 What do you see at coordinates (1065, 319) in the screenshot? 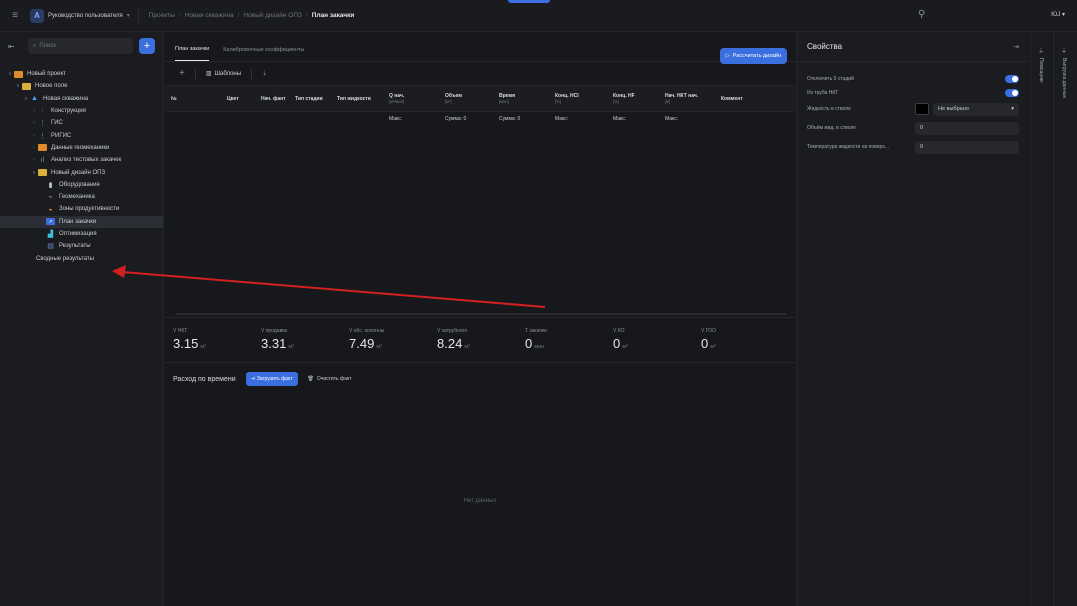
I see `data-export-rail: ⏚ Выгрузка данных` at bounding box center [1065, 319].